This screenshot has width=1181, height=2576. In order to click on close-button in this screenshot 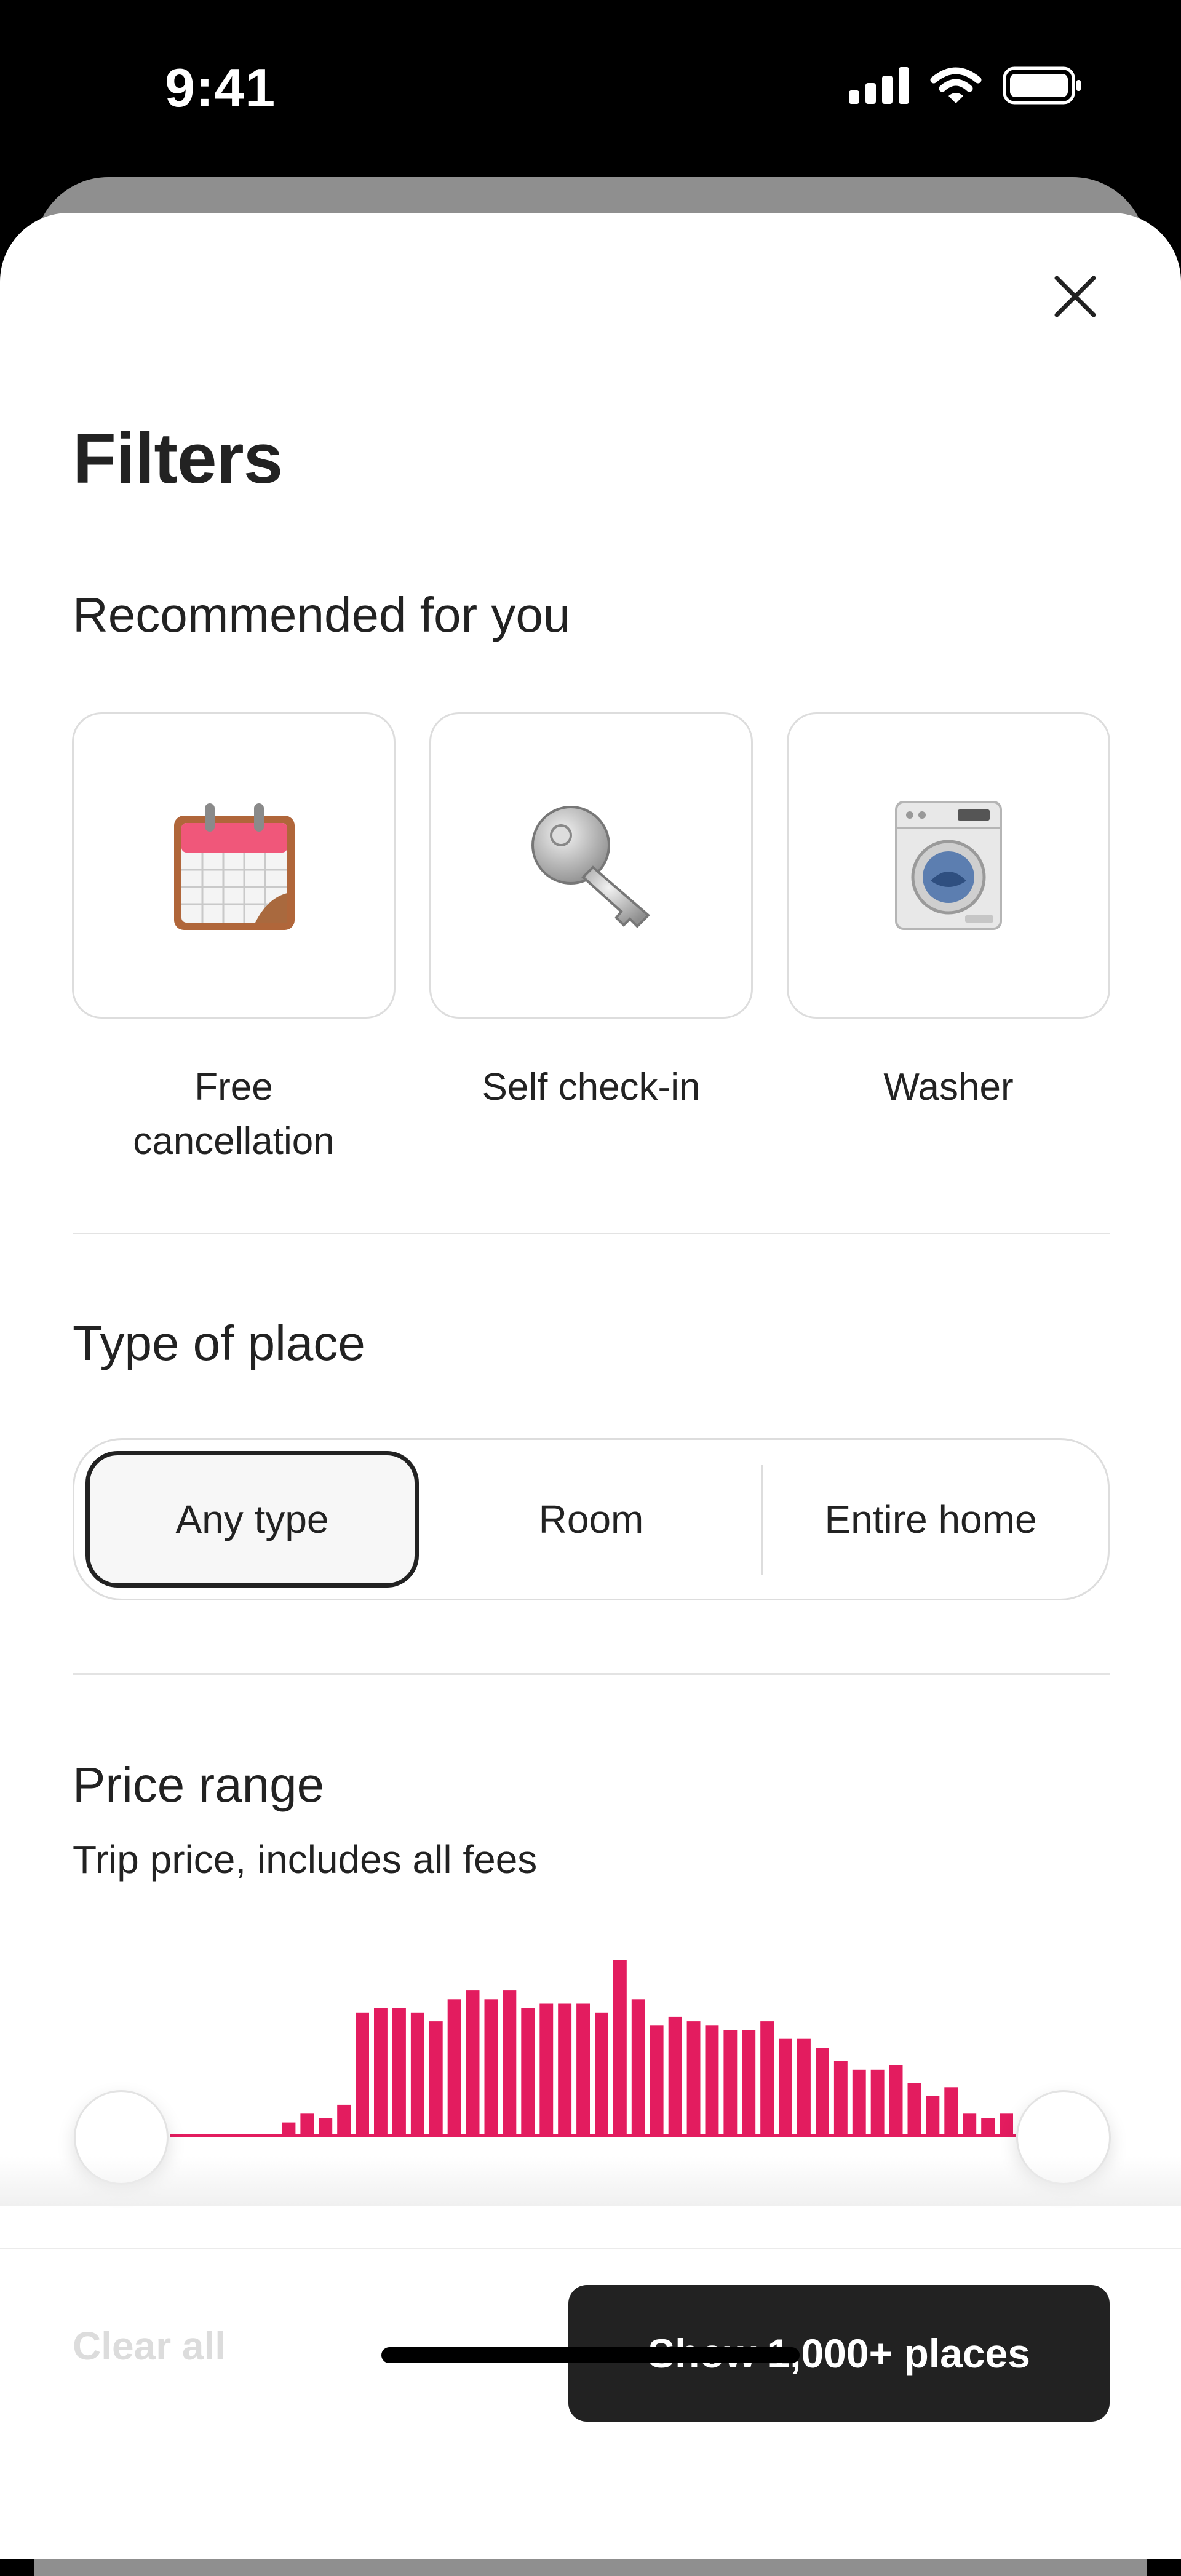, I will do `click(1075, 296)`.